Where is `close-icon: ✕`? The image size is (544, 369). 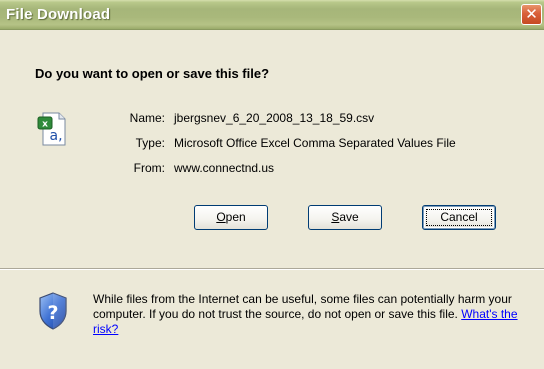
close-icon: ✕ is located at coordinates (531, 14).